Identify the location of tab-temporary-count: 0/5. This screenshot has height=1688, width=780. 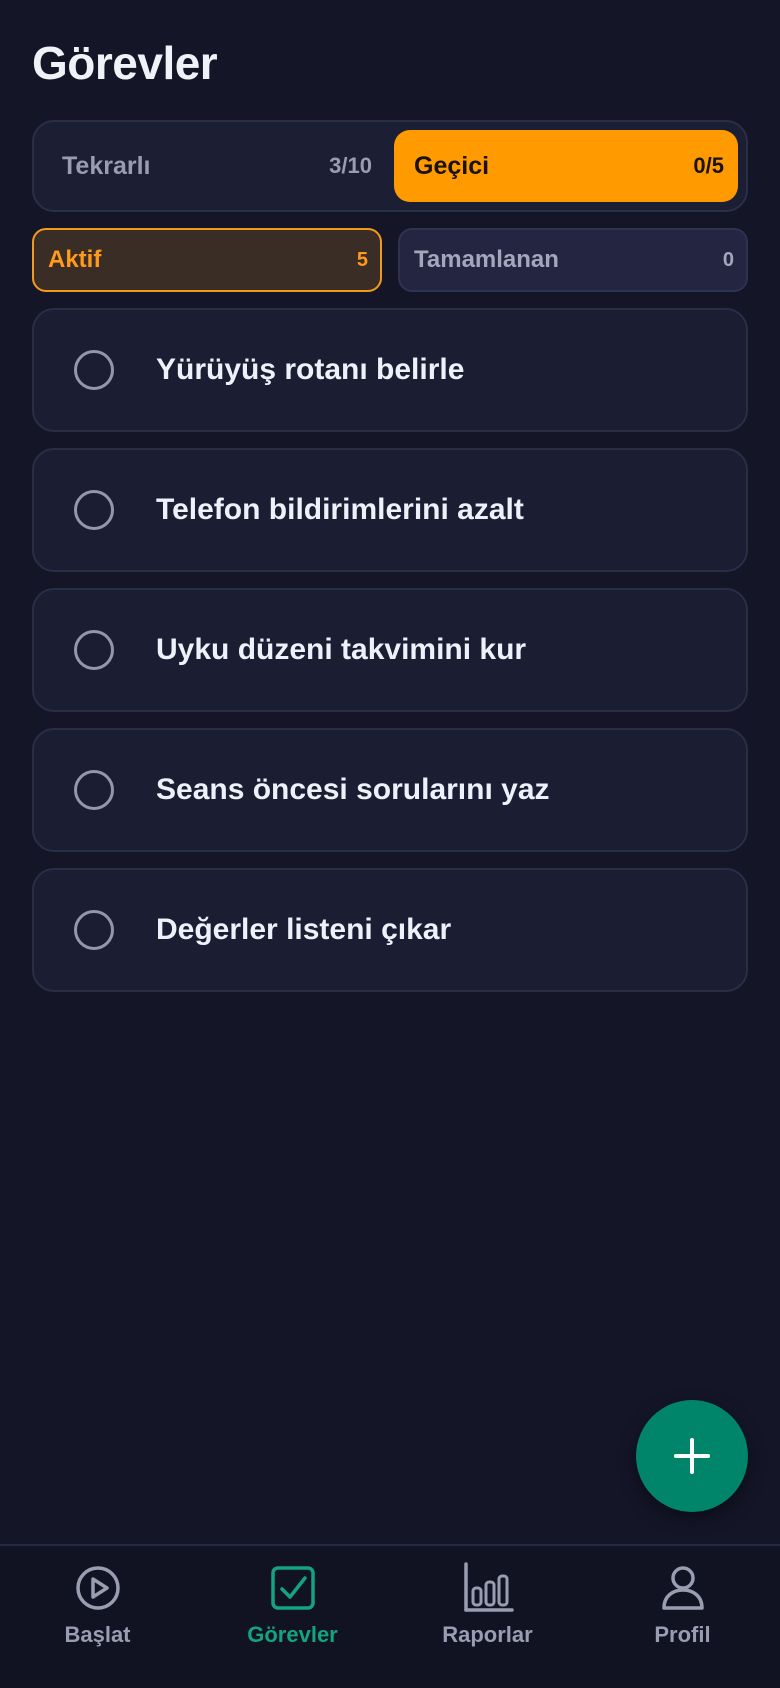
(708, 165).